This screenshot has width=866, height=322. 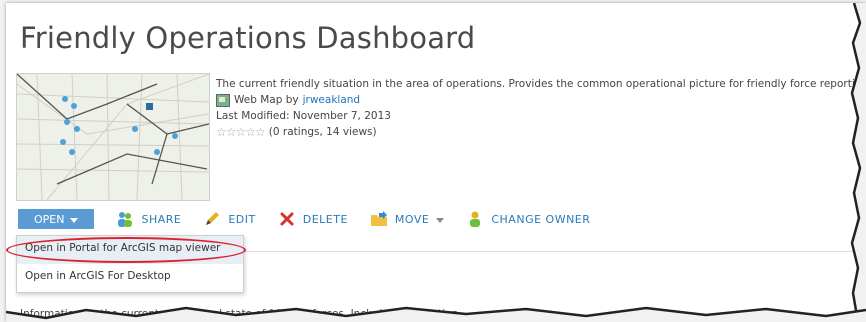 I want to click on share-button: SHARE, so click(x=148, y=219).